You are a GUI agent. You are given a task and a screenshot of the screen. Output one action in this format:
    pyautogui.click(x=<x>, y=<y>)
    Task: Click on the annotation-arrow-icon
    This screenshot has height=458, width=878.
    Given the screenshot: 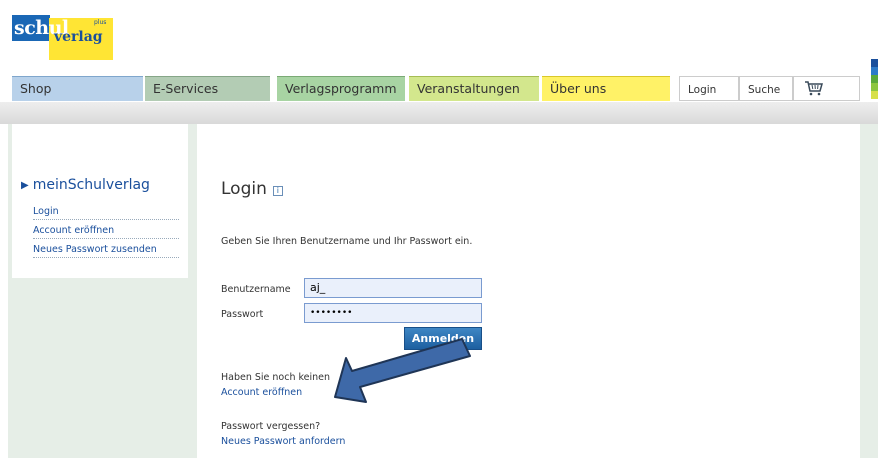 What is the action you would take?
    pyautogui.click(x=402, y=370)
    